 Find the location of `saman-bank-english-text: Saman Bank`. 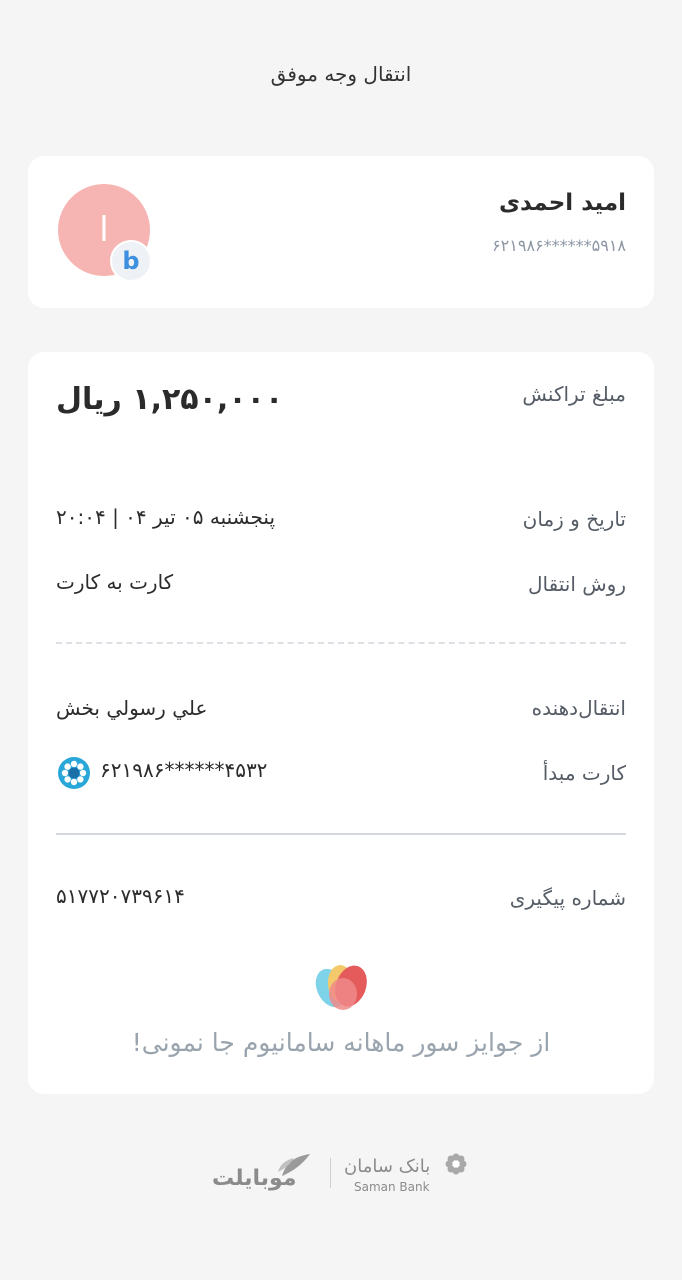

saman-bank-english-text: Saman Bank is located at coordinates (392, 1187).